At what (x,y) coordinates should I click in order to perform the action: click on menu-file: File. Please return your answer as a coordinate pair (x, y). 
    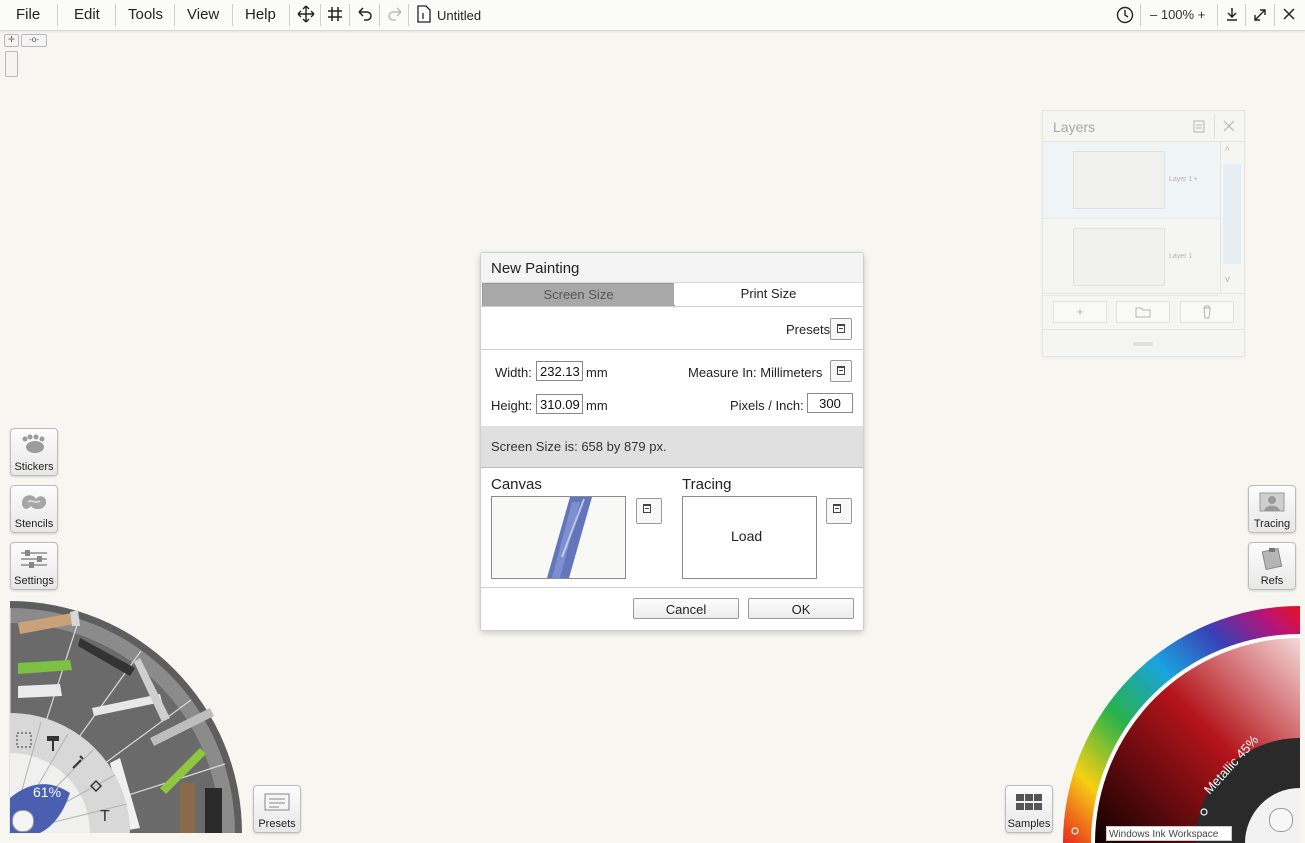
    Looking at the image, I should click on (28, 14).